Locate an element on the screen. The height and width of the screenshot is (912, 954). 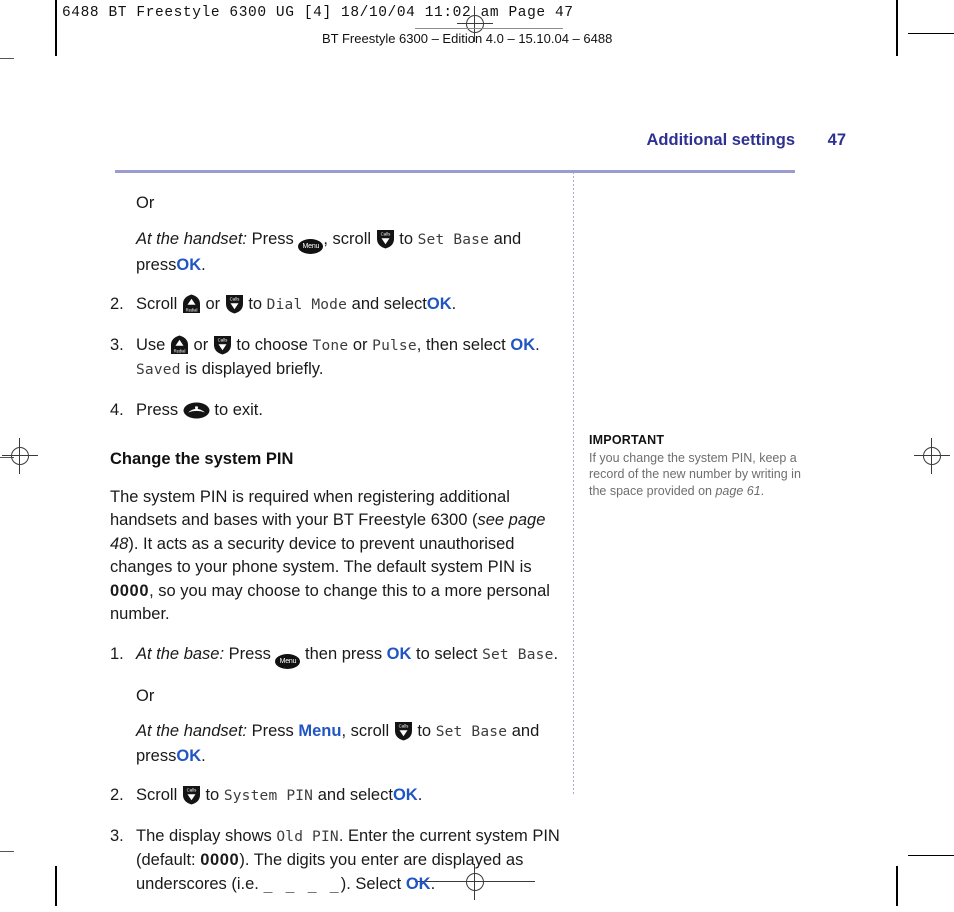
text: Use is located at coordinates (151, 344).